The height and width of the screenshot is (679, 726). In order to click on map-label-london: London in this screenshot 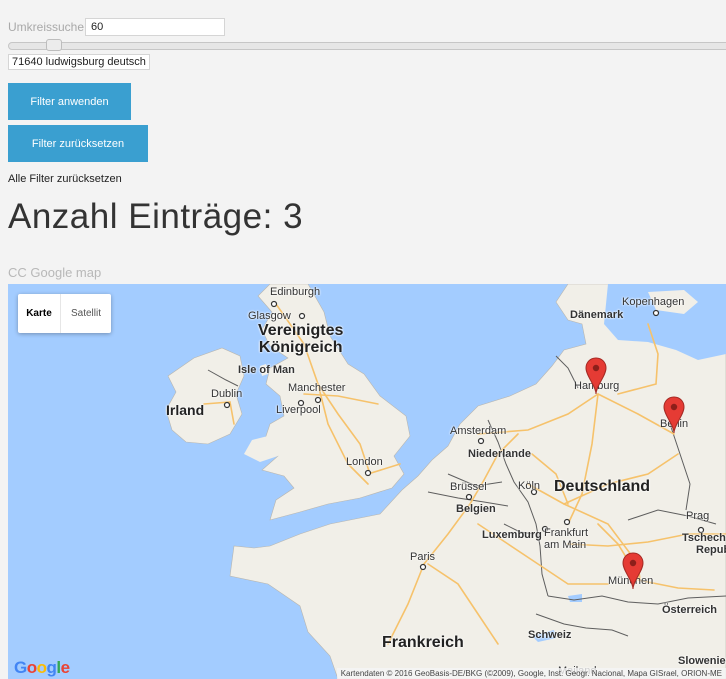, I will do `click(364, 462)`.